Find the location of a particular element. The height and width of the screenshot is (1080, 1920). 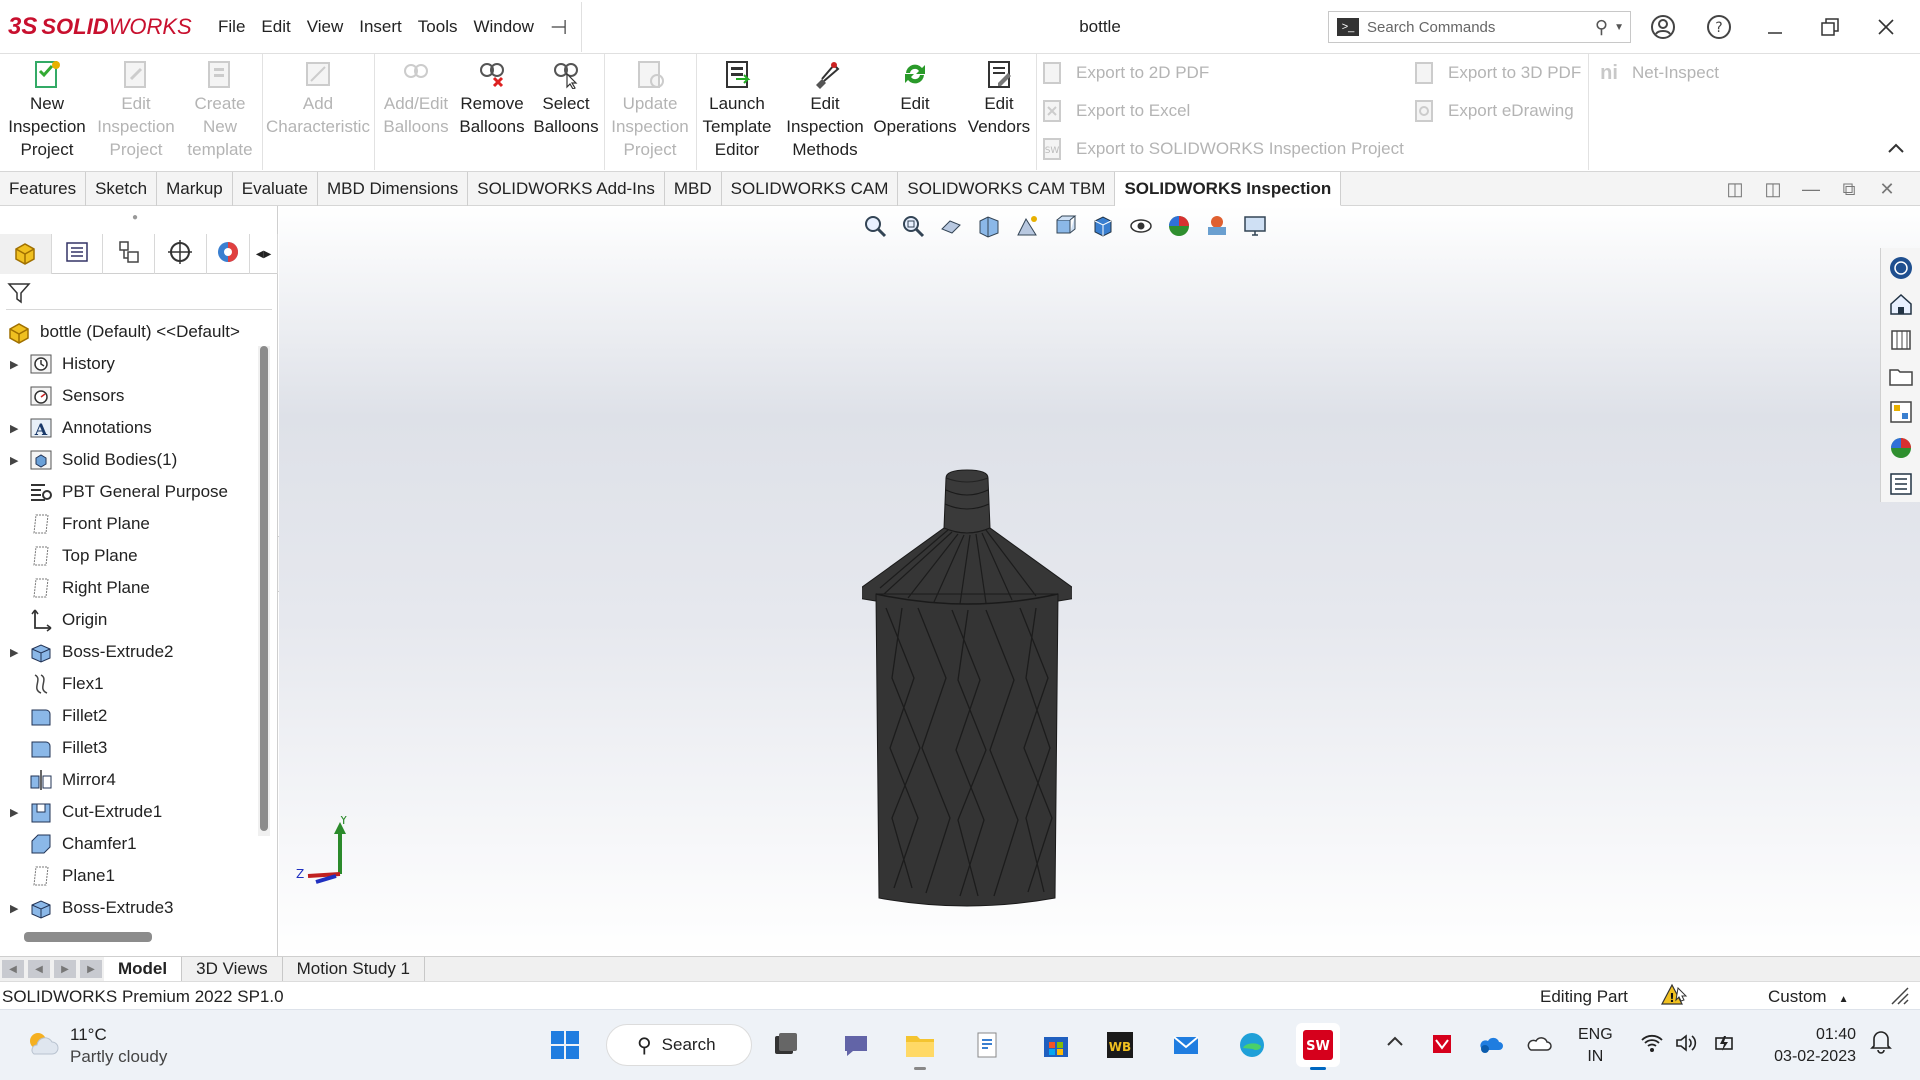

task-view-icon is located at coordinates (786, 1045).